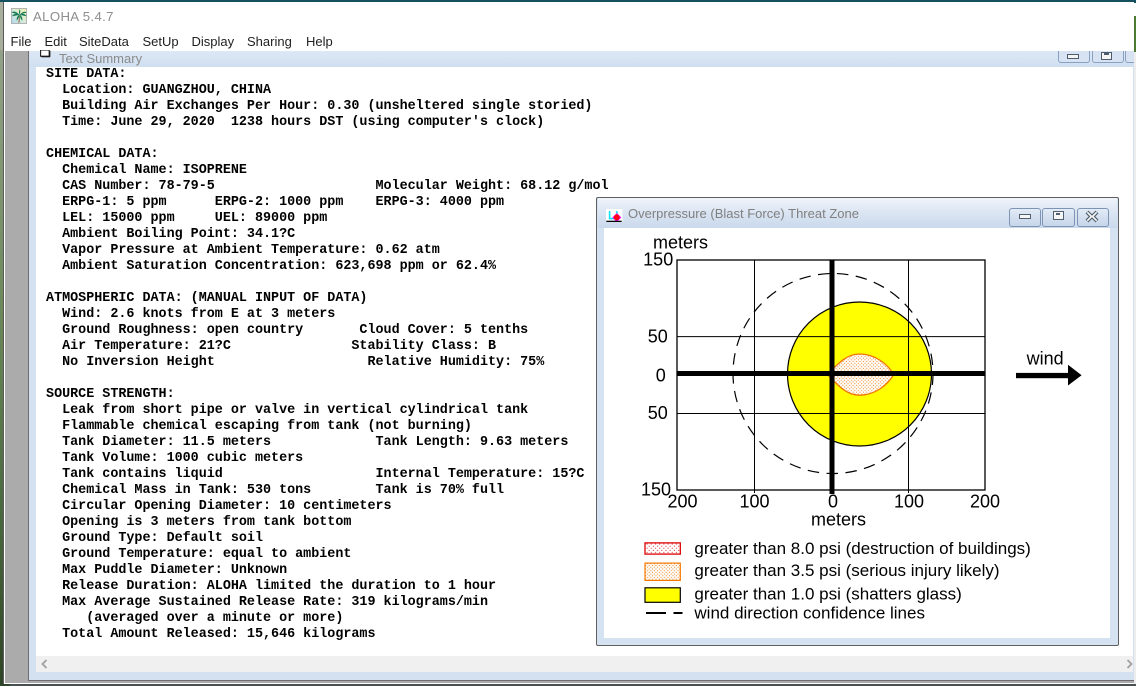  Describe the element at coordinates (658, 259) in the screenshot. I see `svg-text: 150` at that location.